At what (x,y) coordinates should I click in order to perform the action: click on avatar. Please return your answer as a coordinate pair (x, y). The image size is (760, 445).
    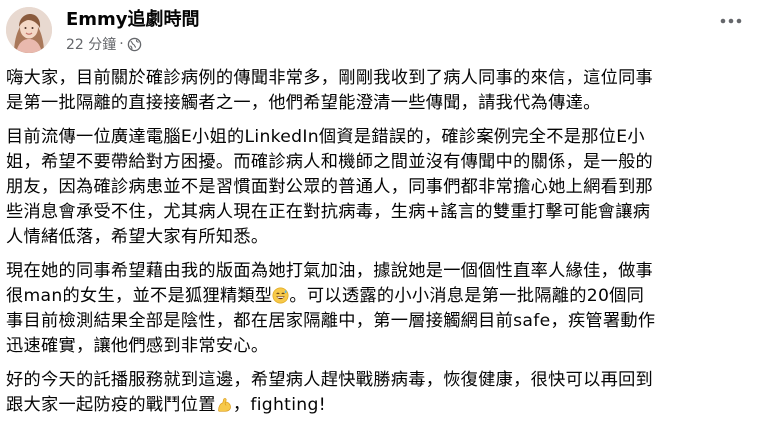
    Looking at the image, I should click on (29, 30).